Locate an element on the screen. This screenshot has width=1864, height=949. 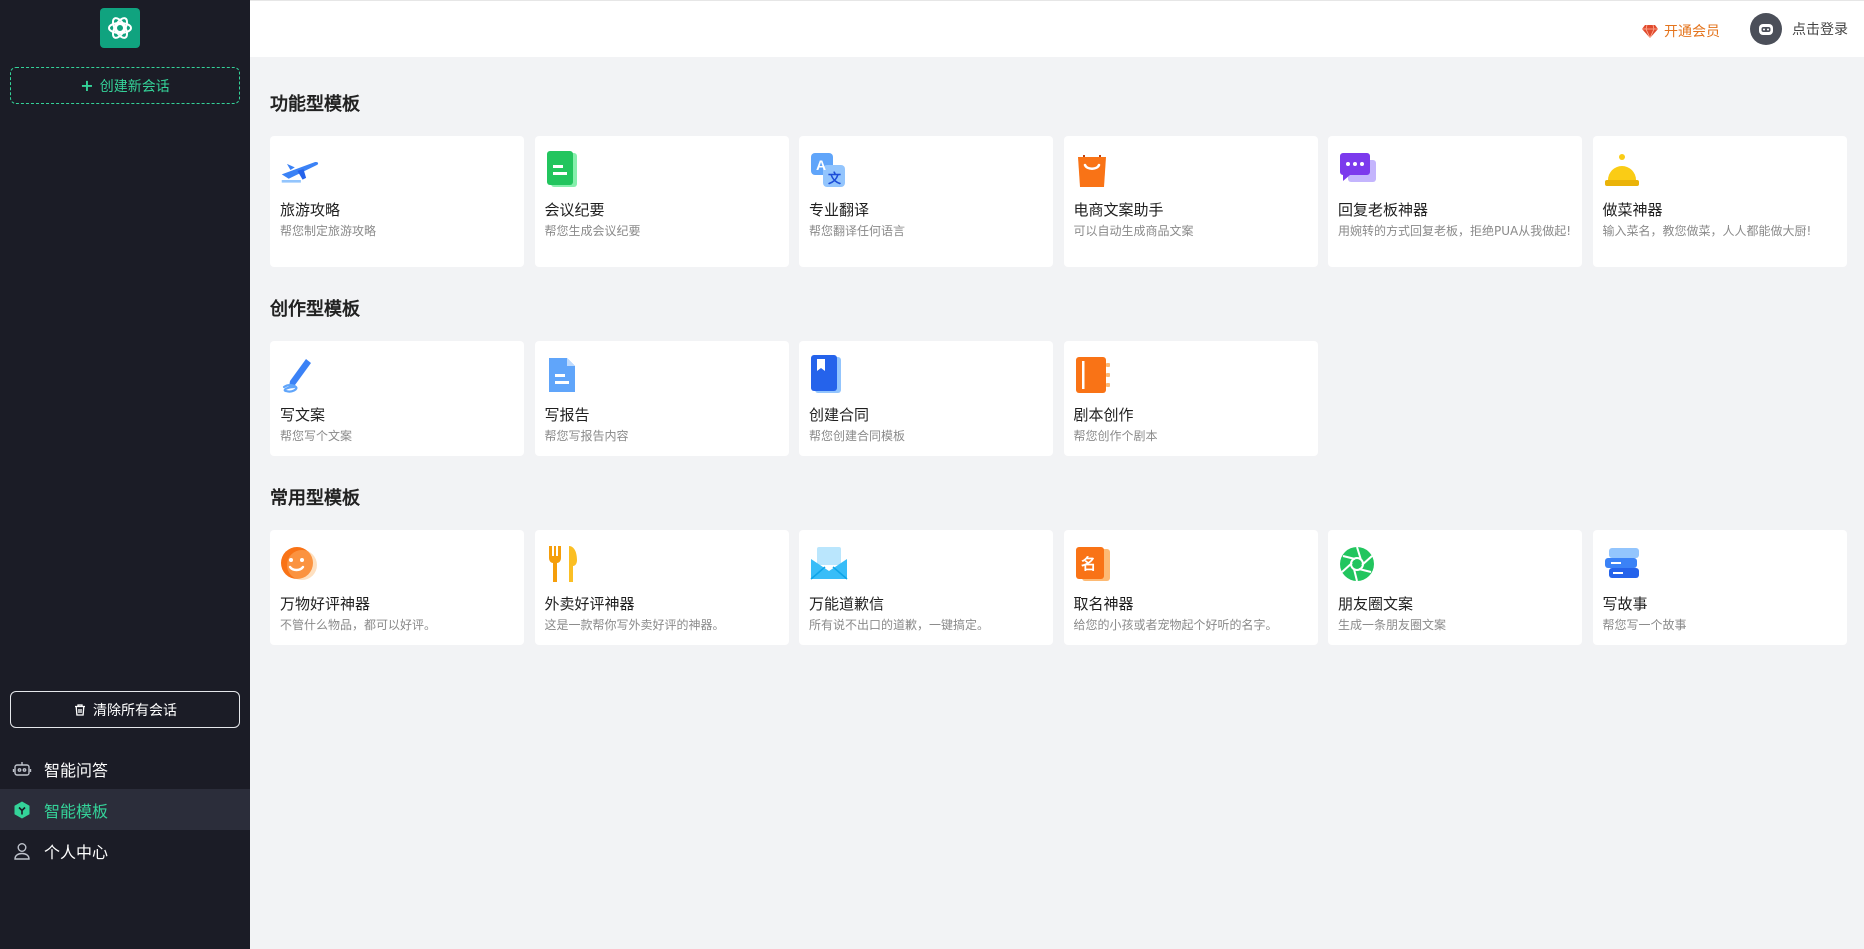
card-title: 会议纪要 is located at coordinates (574, 210).